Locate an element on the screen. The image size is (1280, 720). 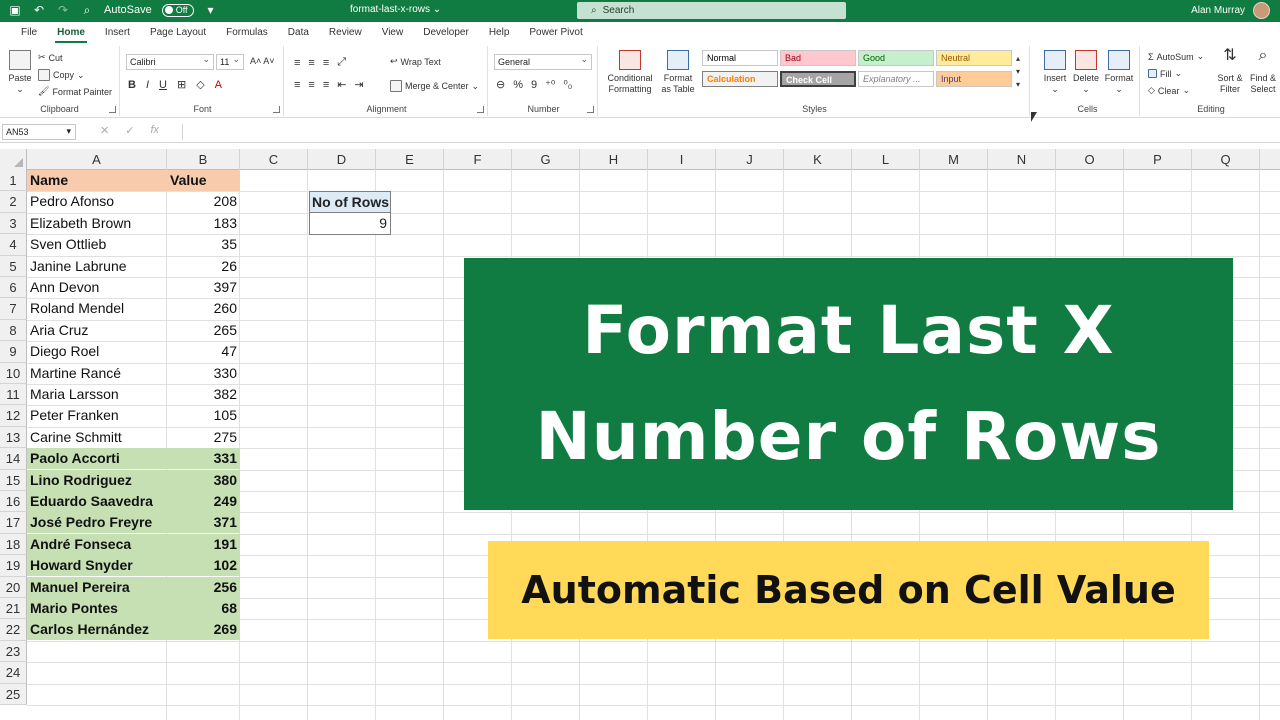
row-header-6: 6 is located at coordinates (13, 288).